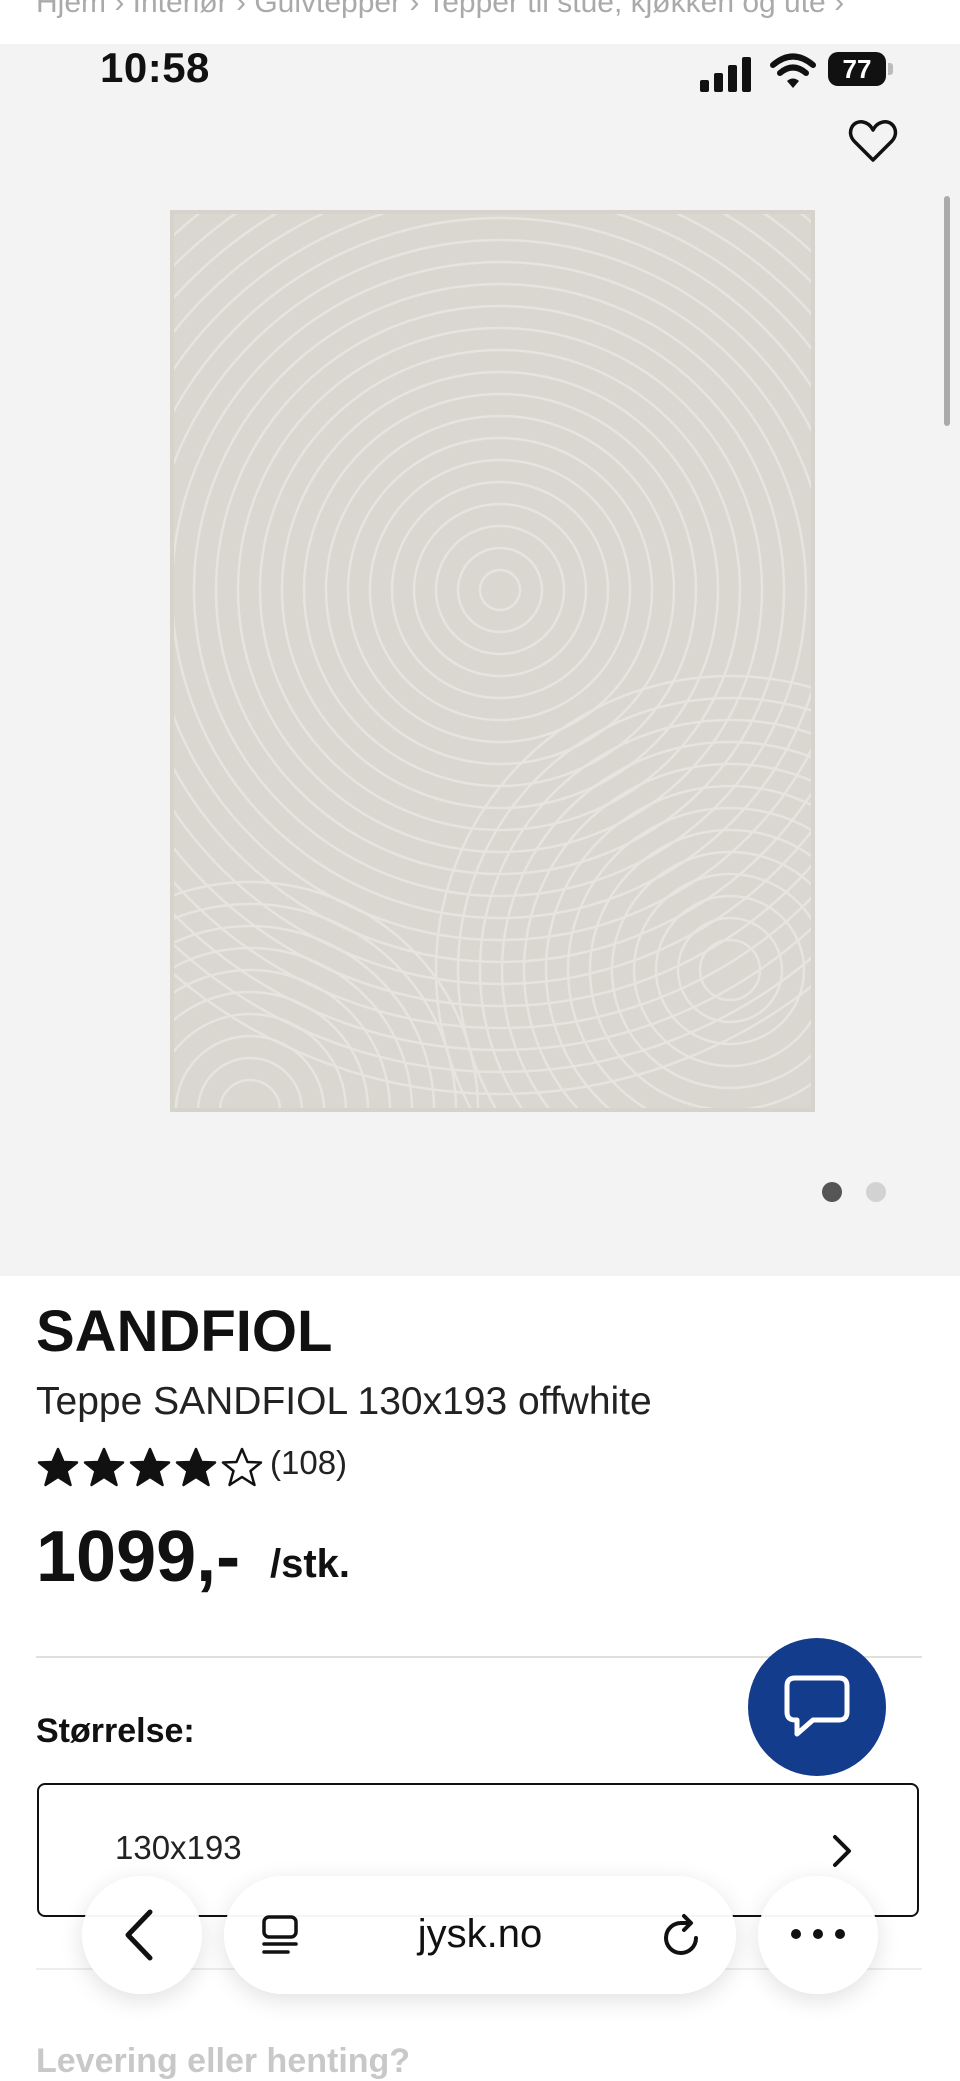 This screenshot has height=2081, width=960. Describe the element at coordinates (480, 74) in the screenshot. I see `status-bar: 10:58 77` at that location.